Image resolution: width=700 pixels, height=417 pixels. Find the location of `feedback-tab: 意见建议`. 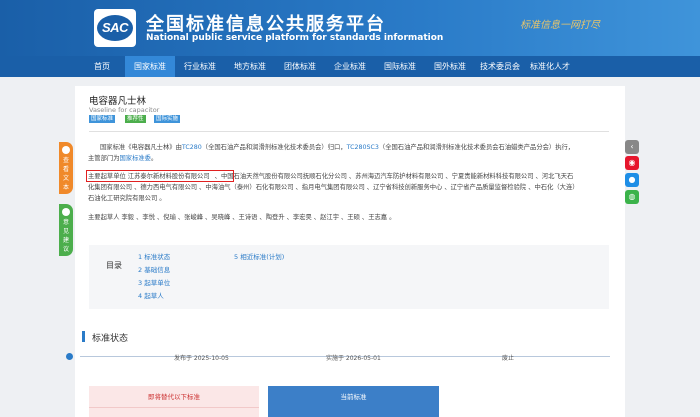

feedback-tab: 意见建议 is located at coordinates (66, 230).